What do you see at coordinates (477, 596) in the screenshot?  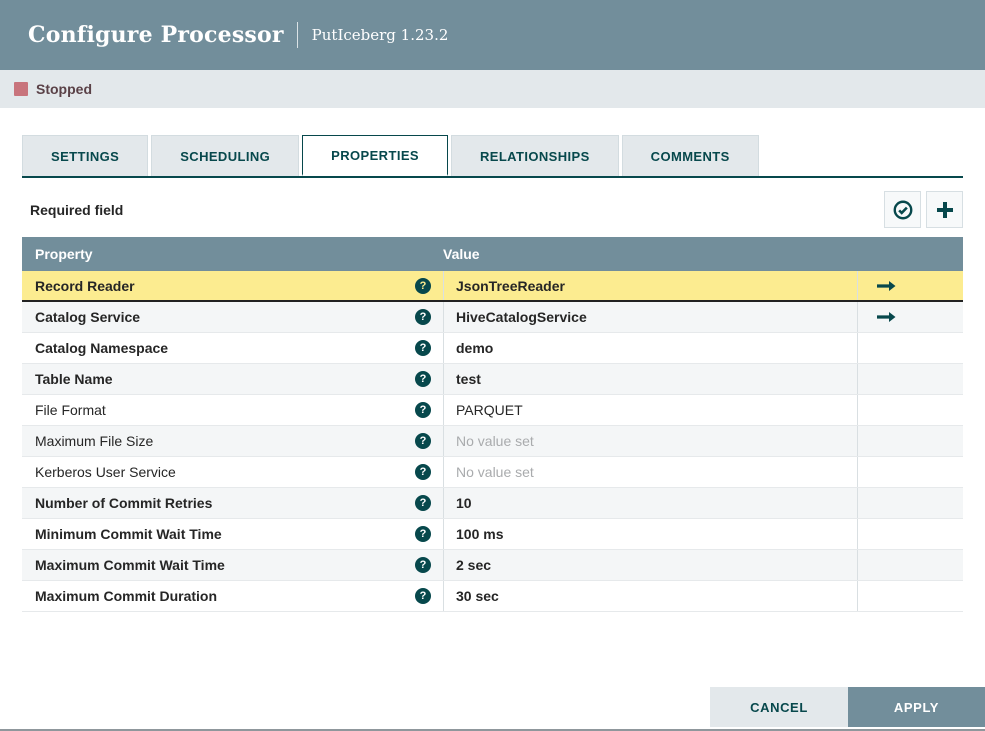 I see `property-value: 30 sec` at bounding box center [477, 596].